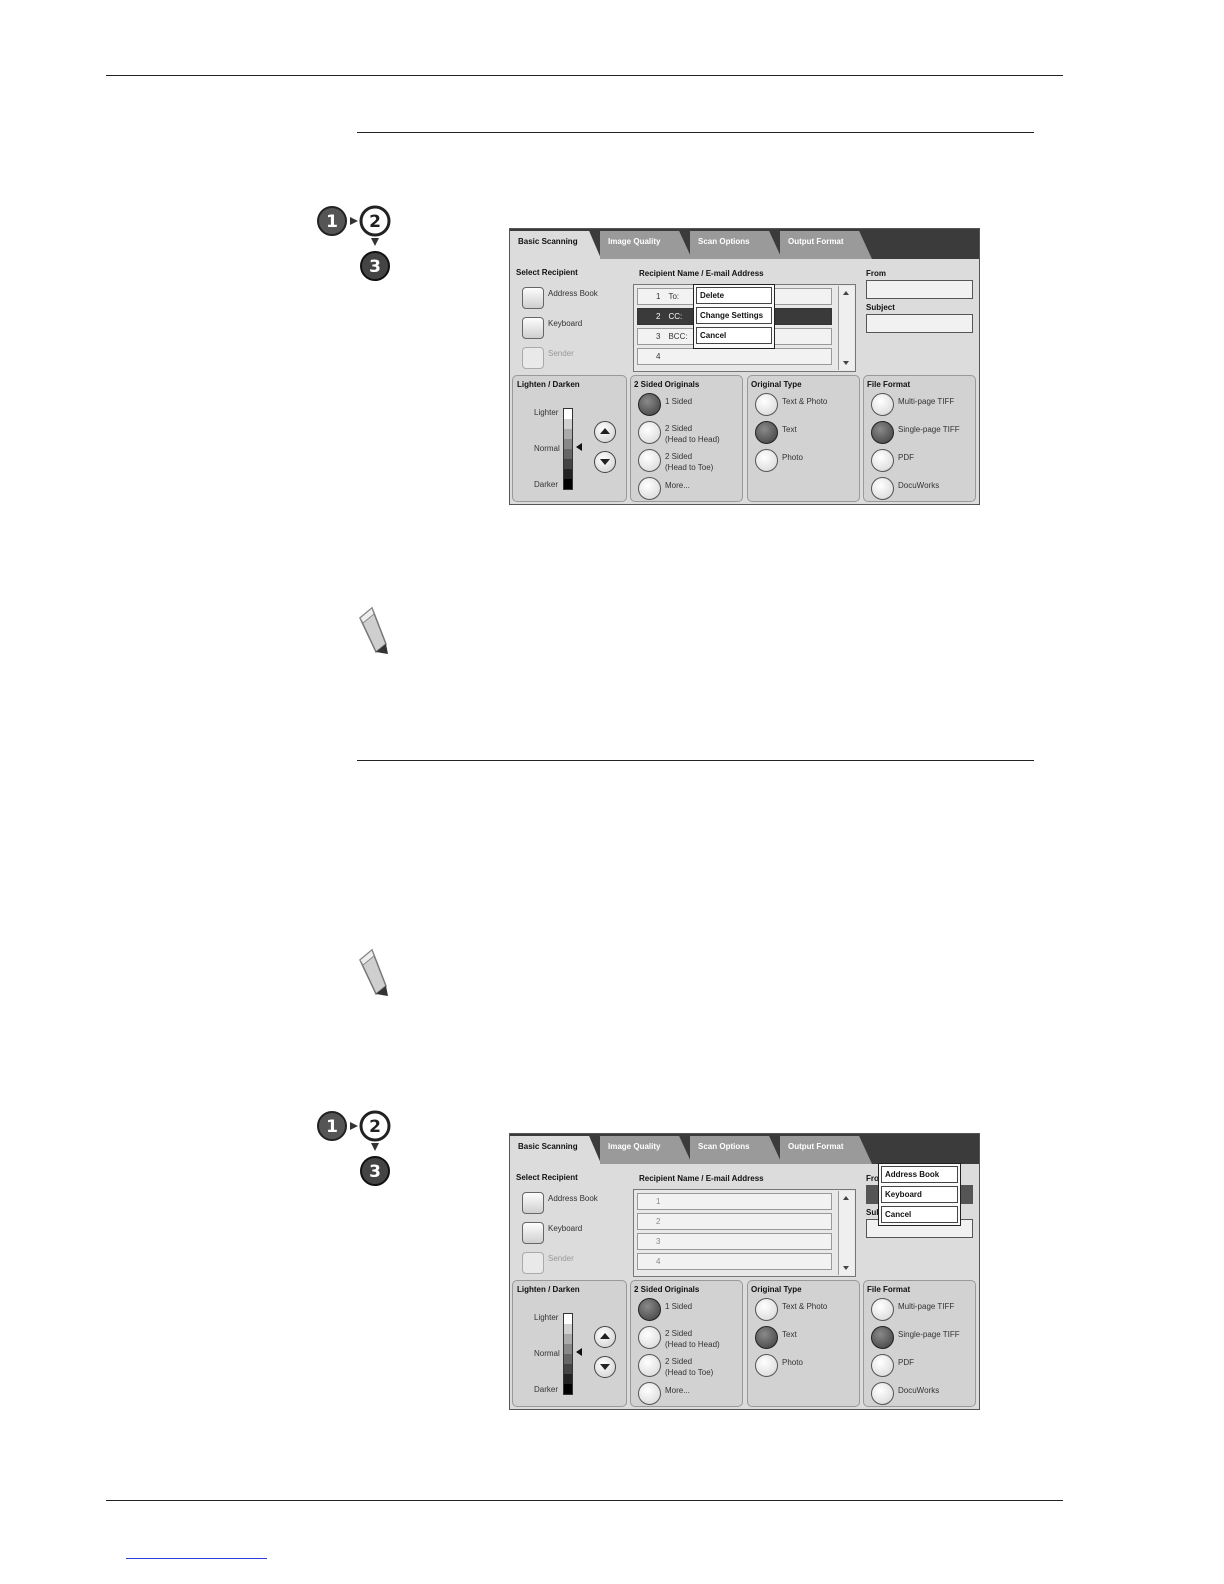 The height and width of the screenshot is (1584, 1224). What do you see at coordinates (573, 293) in the screenshot?
I see `address-book-label: Address Book` at bounding box center [573, 293].